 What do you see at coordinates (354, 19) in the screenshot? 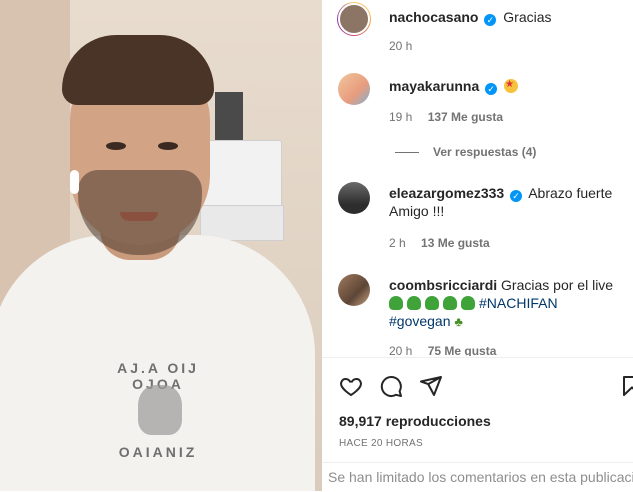
I see `author-avatar` at bounding box center [354, 19].